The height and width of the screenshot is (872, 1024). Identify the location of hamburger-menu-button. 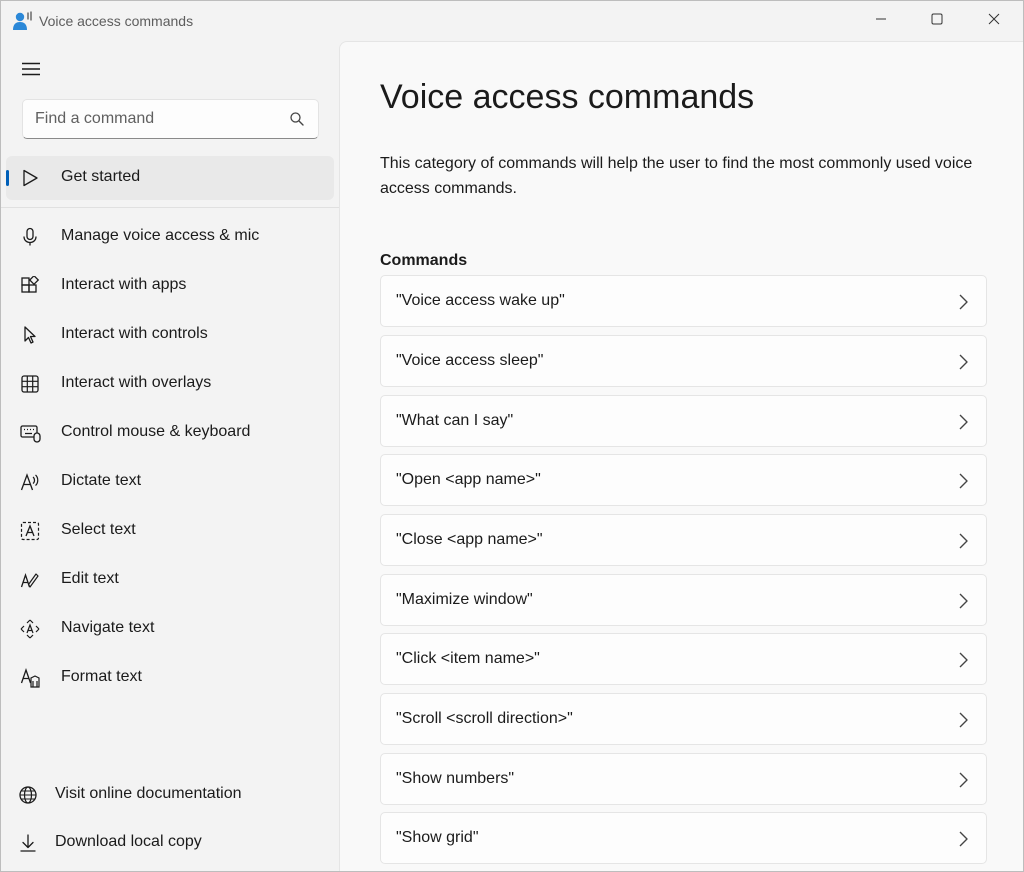
(31, 71).